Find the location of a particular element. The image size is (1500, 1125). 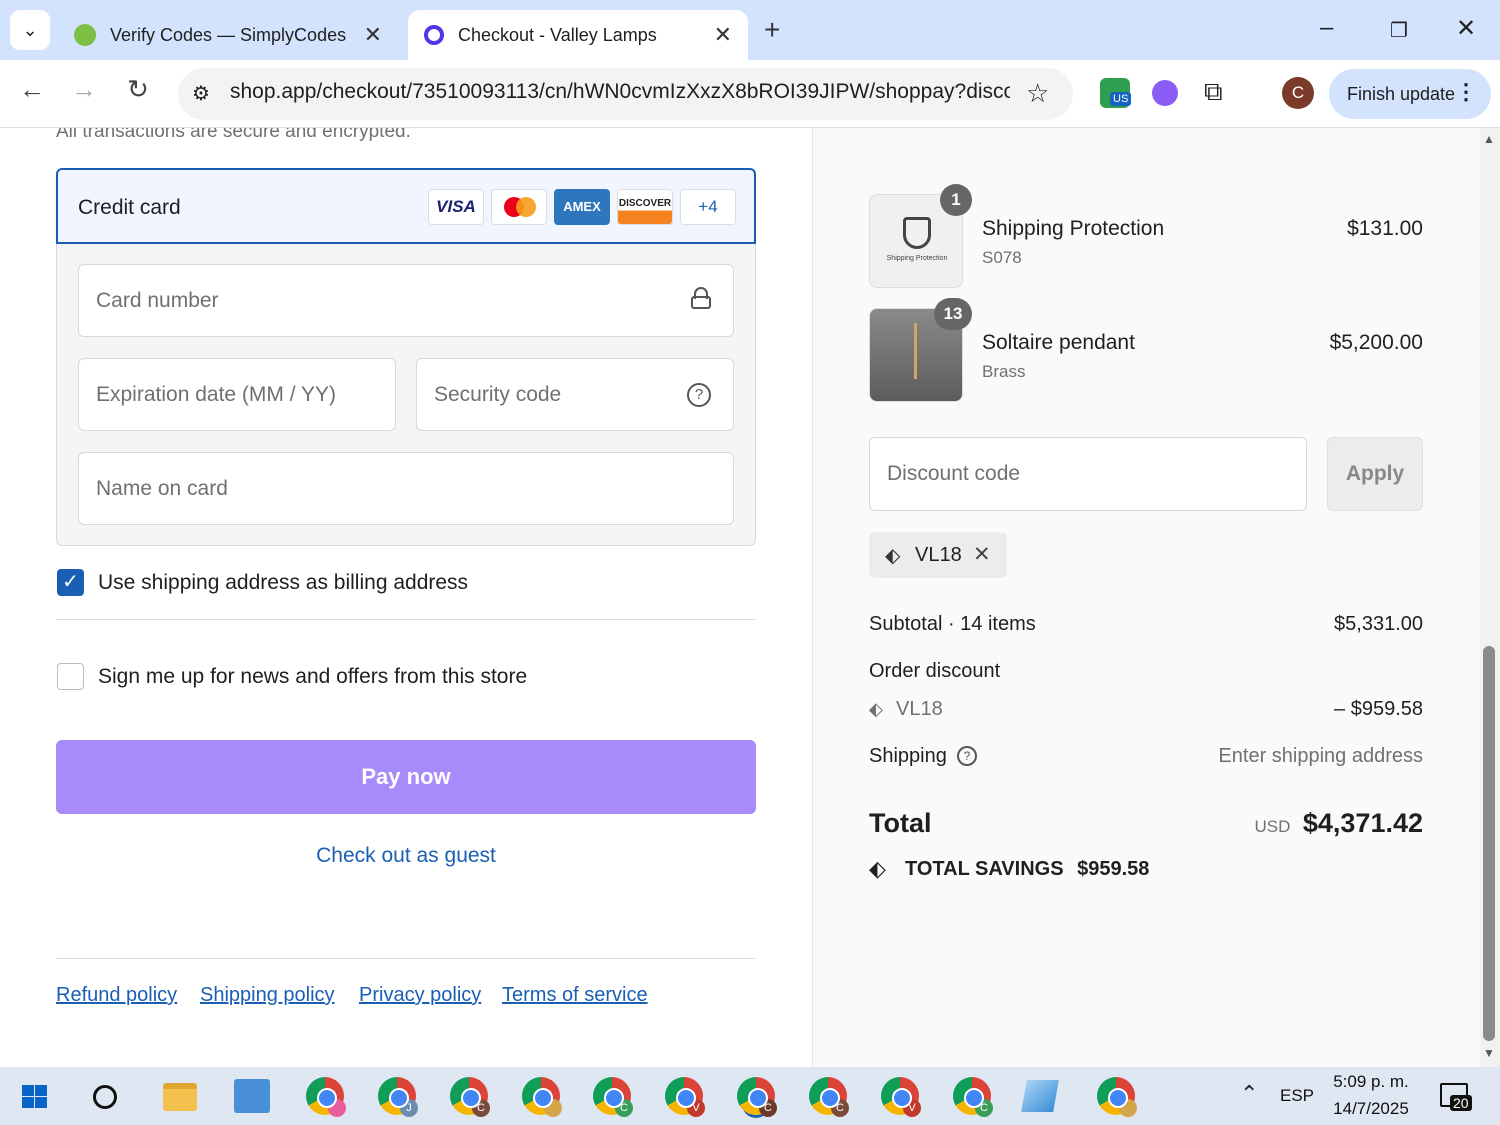

discount-code-field: Discount code is located at coordinates (1088, 474).